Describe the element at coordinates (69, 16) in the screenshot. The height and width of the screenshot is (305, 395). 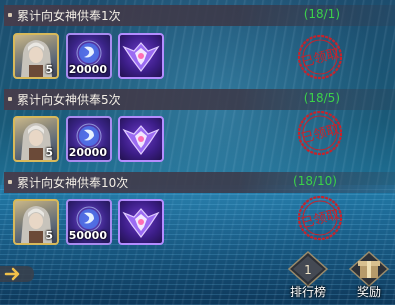
I see `quest-title: 累计向女神供奉1次` at that location.